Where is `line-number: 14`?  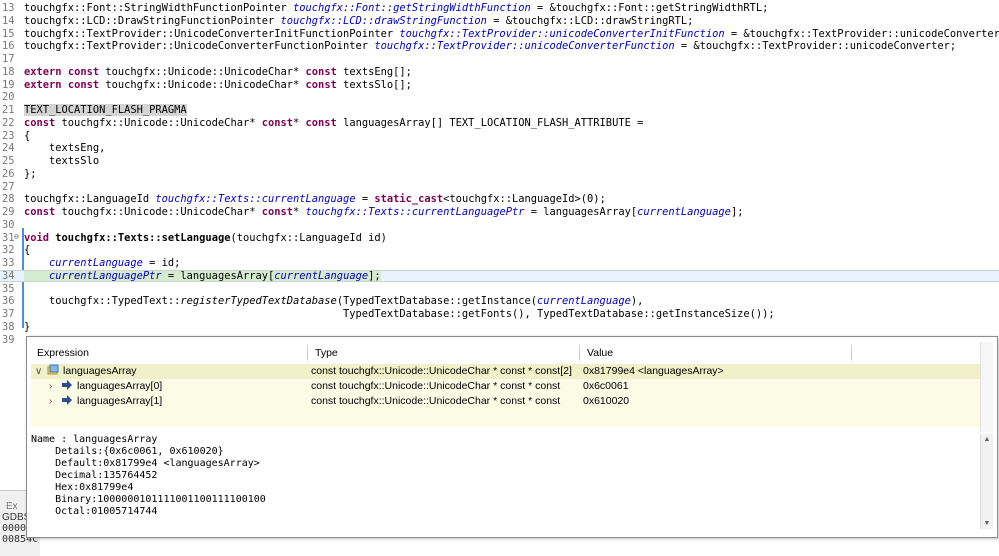 line-number: 14 is located at coordinates (8, 20).